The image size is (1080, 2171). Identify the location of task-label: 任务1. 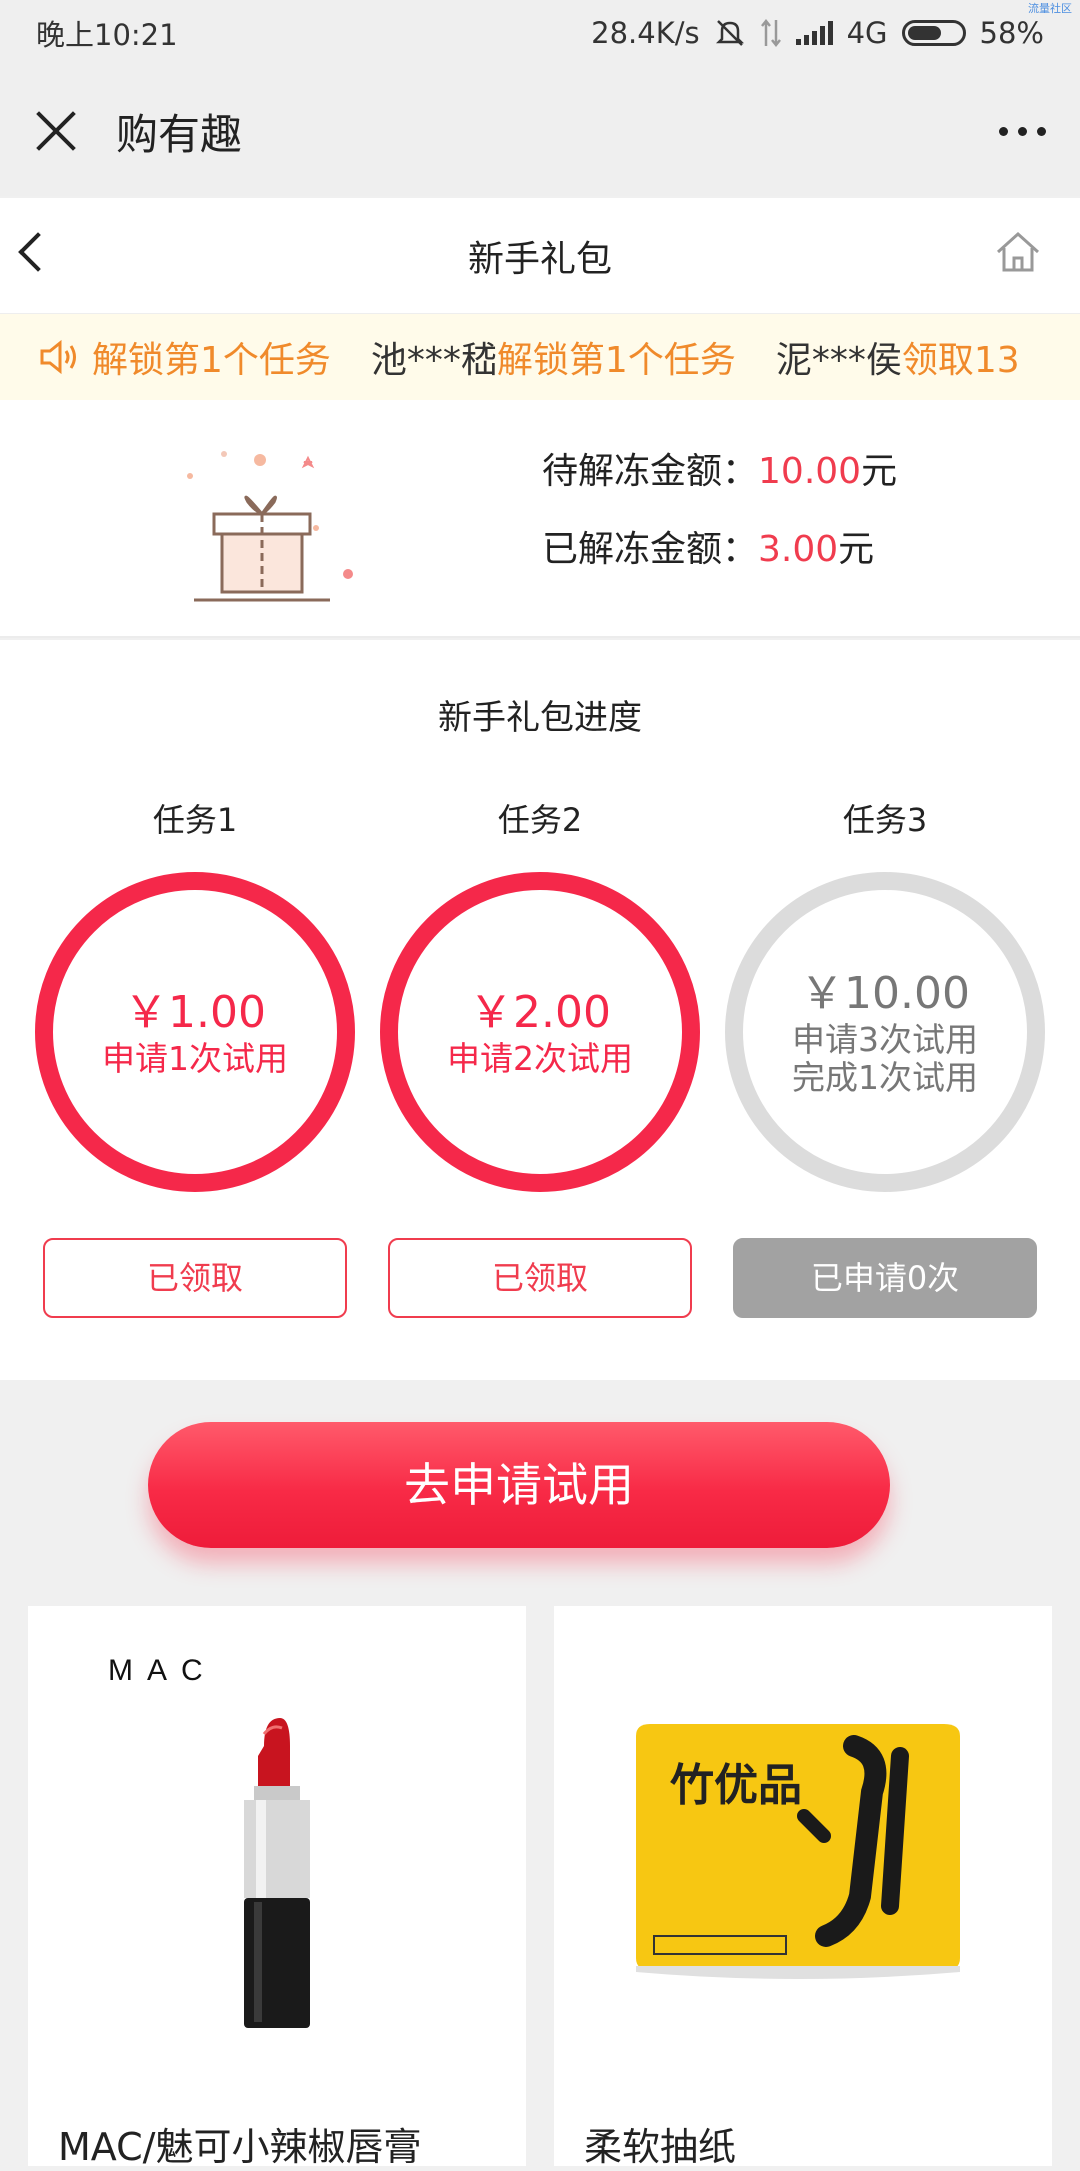
(195, 820).